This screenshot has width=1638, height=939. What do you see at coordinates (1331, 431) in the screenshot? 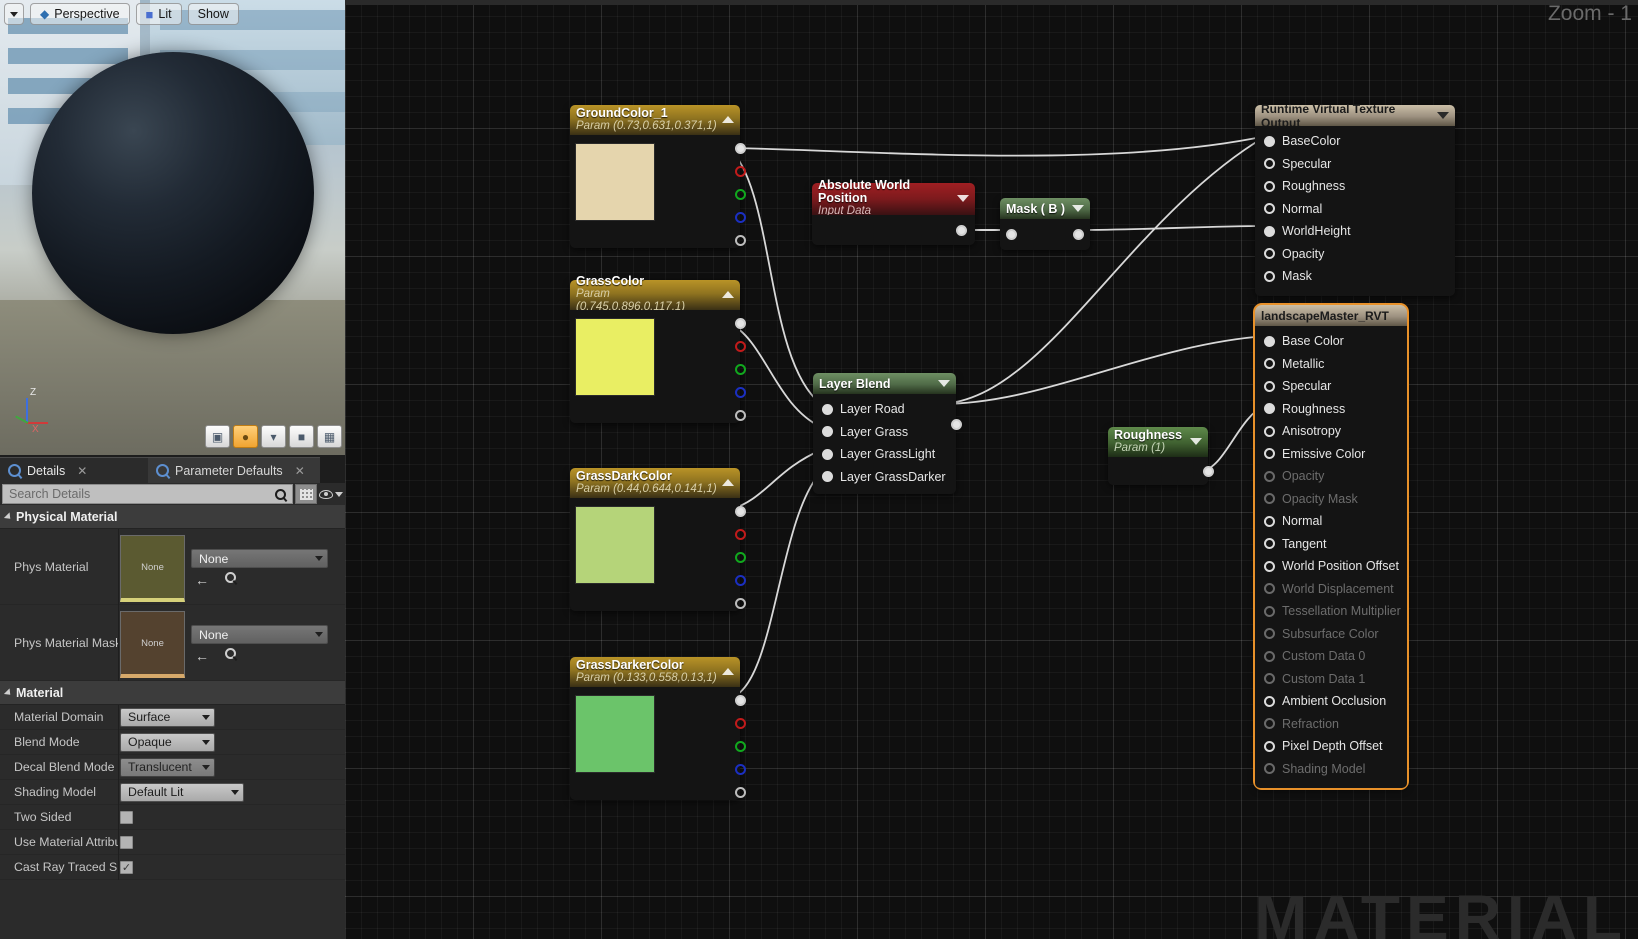
I see `pin-anisotropy: Anisotropy` at bounding box center [1331, 431].